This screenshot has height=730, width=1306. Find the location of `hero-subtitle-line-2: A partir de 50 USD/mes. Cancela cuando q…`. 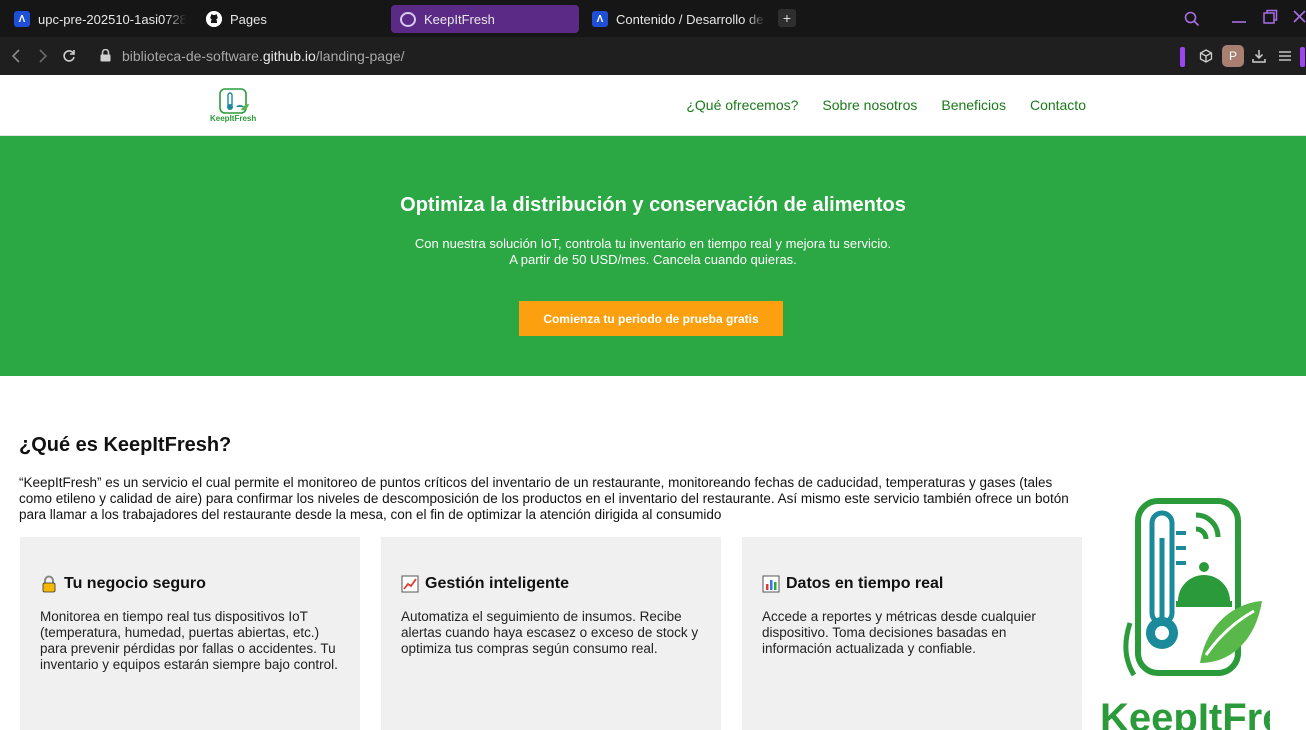

hero-subtitle-line-2: A partir de 50 USD/mes. Cancela cuando q… is located at coordinates (653, 259).